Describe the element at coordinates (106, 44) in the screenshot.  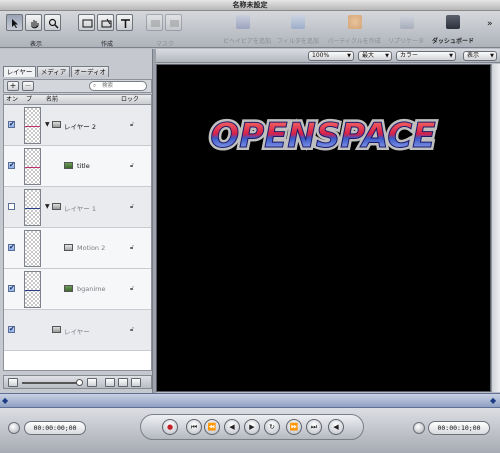
I see `create-group-label: 作成` at that location.